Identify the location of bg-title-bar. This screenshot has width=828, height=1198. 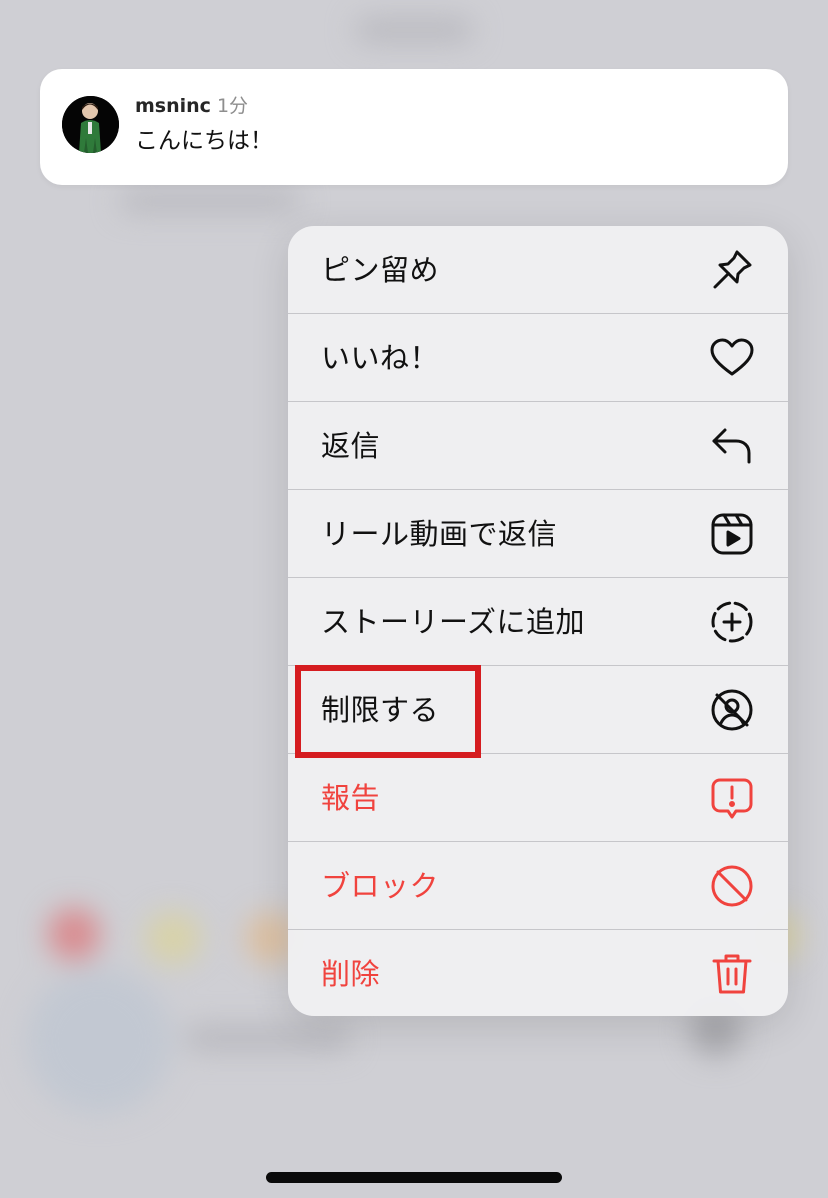
(414, 30).